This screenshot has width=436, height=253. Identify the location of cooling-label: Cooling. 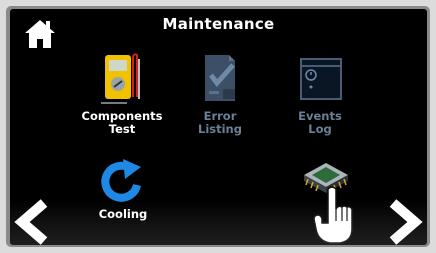
(123, 214).